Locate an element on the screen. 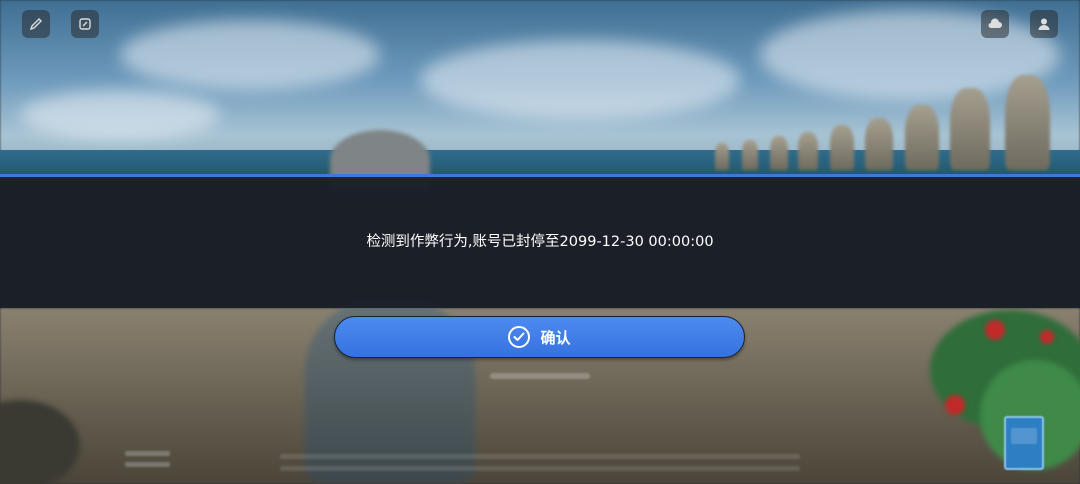  tap-hint-blurred is located at coordinates (540, 376).